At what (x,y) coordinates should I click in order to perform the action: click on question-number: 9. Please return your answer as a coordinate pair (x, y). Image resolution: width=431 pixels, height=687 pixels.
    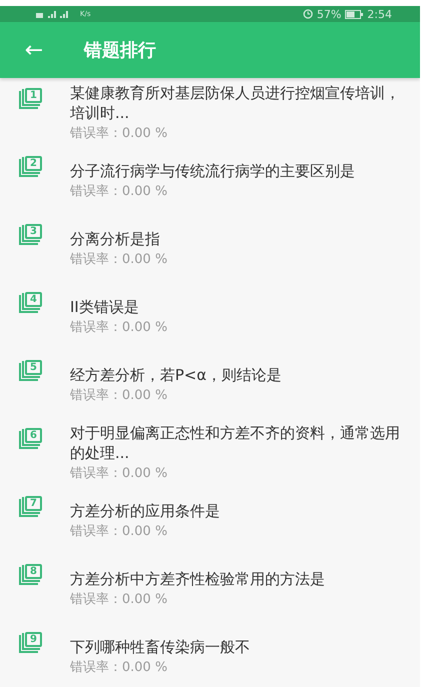
    Looking at the image, I should click on (33, 639).